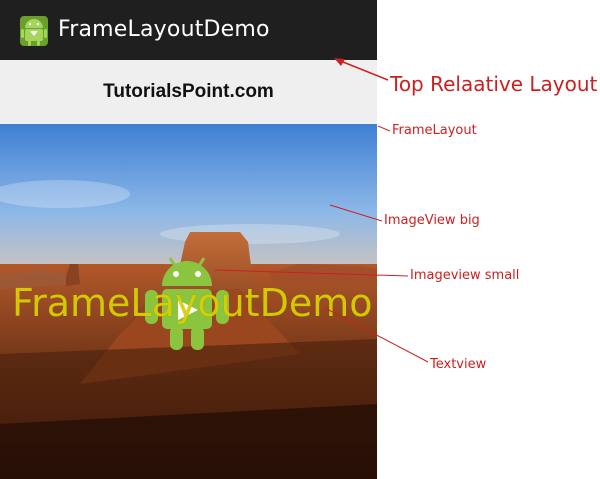 The height and width of the screenshot is (479, 600). What do you see at coordinates (434, 130) in the screenshot?
I see `annotation-framelayout: FrameLayout` at bounding box center [434, 130].